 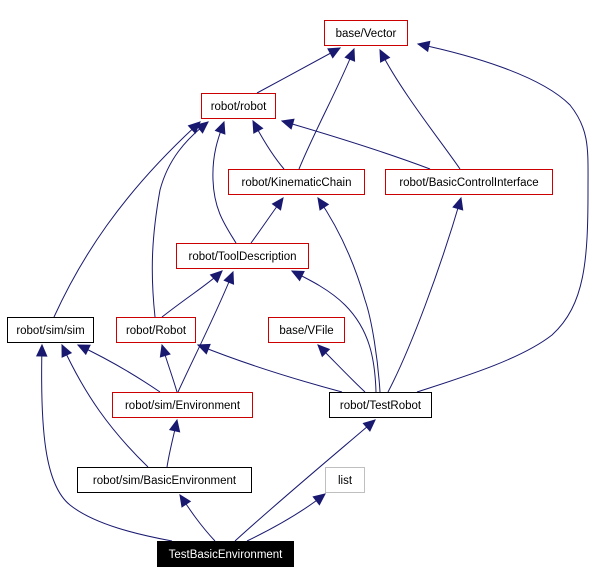 I want to click on edge-bci-to-vector, so click(x=420, y=109).